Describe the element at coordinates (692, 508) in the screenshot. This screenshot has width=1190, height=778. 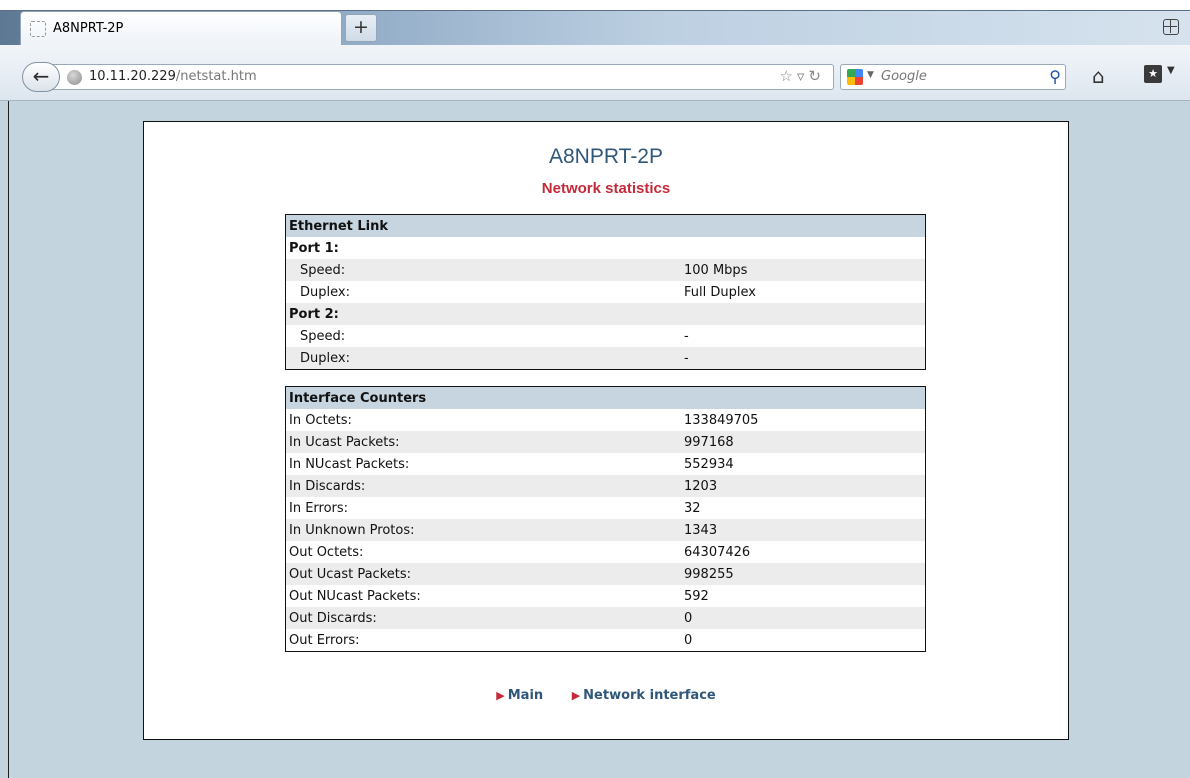
I see `counter-value: 32` at that location.